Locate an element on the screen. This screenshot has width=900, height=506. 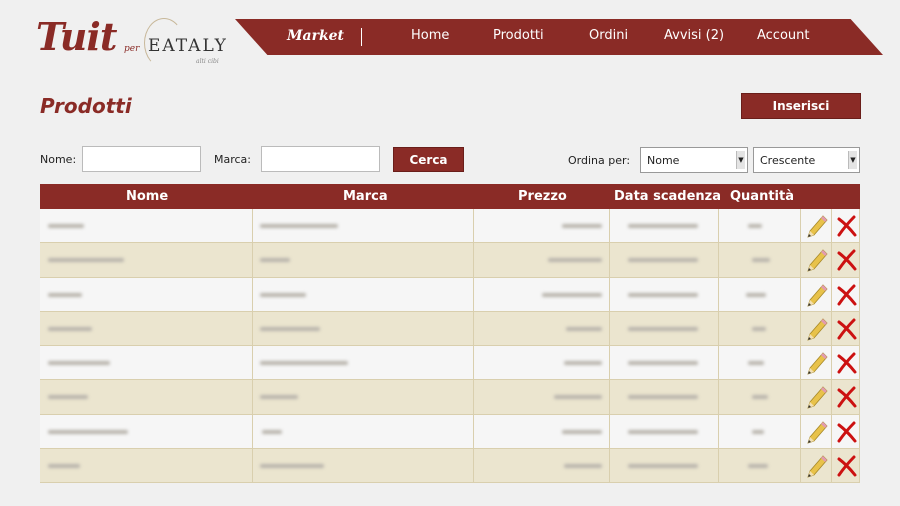
sort-field-select: Nome ▼ is located at coordinates (694, 160).